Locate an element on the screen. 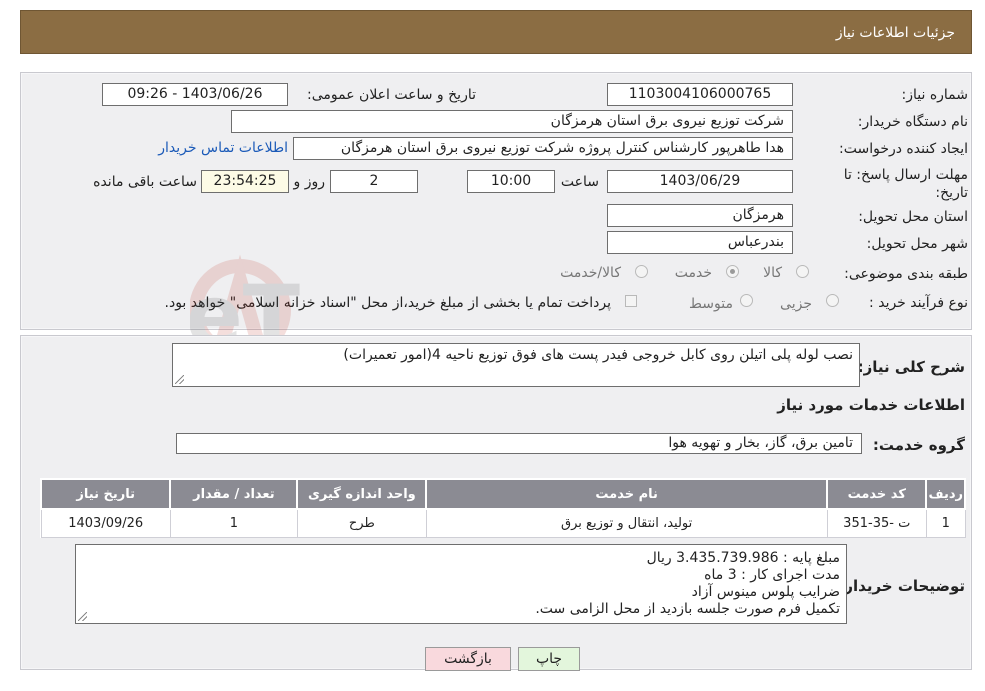  days-label: روز و is located at coordinates (309, 182).